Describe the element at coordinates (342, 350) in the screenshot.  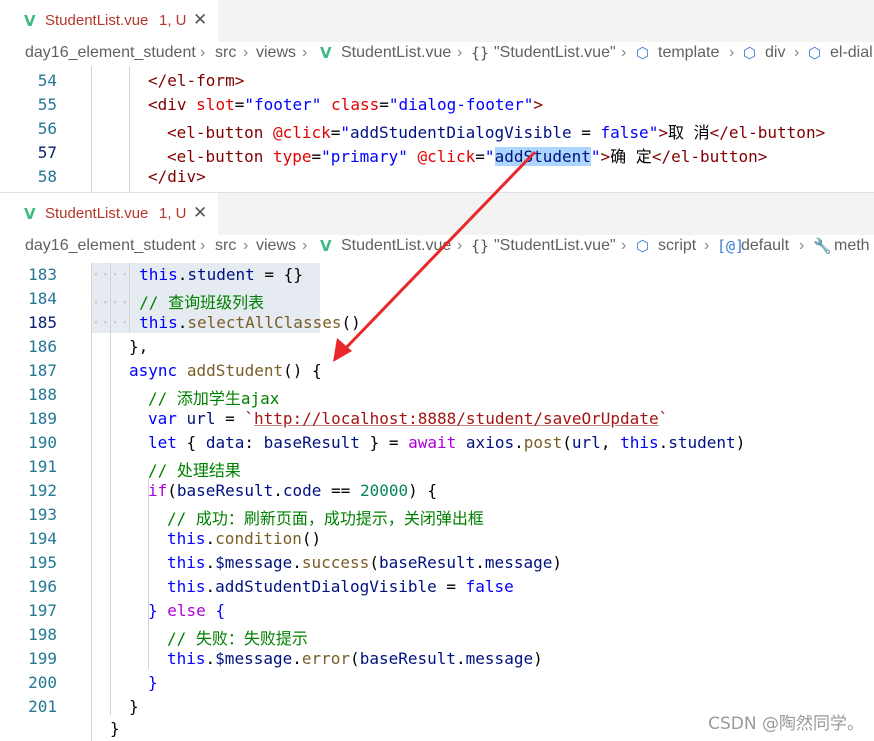
I see `arrow-head` at that location.